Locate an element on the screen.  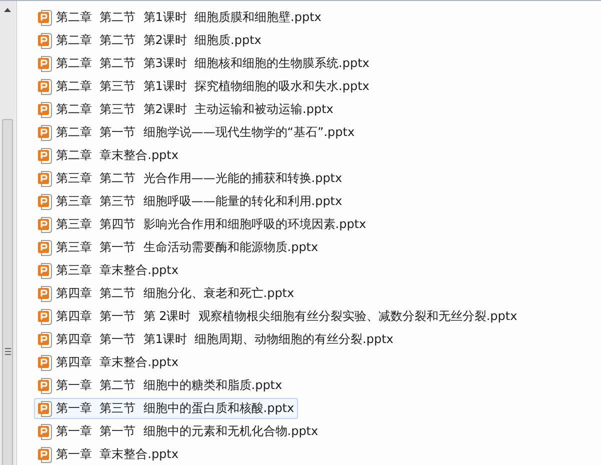
file-name: 第二章 第三节 第2课时 主动运输和被动运输.pptx is located at coordinates (195, 109).